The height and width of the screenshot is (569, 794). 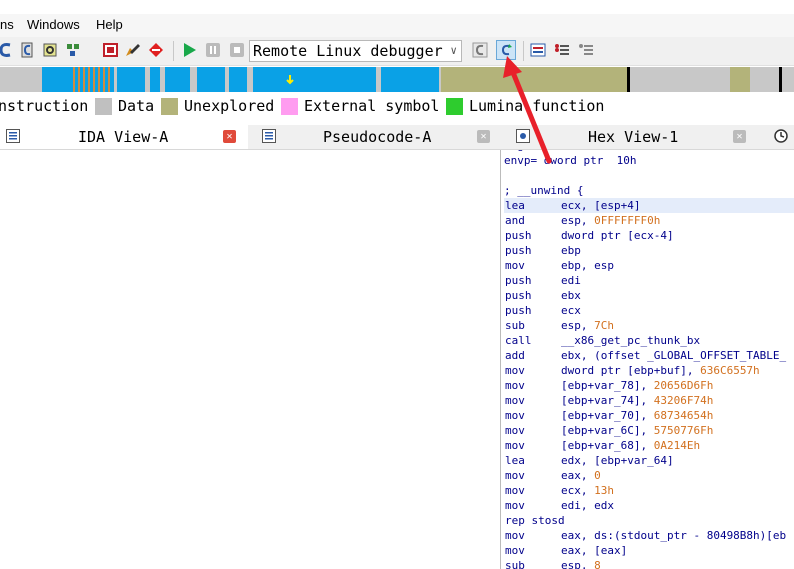 What do you see at coordinates (617, 235) in the screenshot?
I see `asm-operands: dword ptr [ecx-4]` at bounding box center [617, 235].